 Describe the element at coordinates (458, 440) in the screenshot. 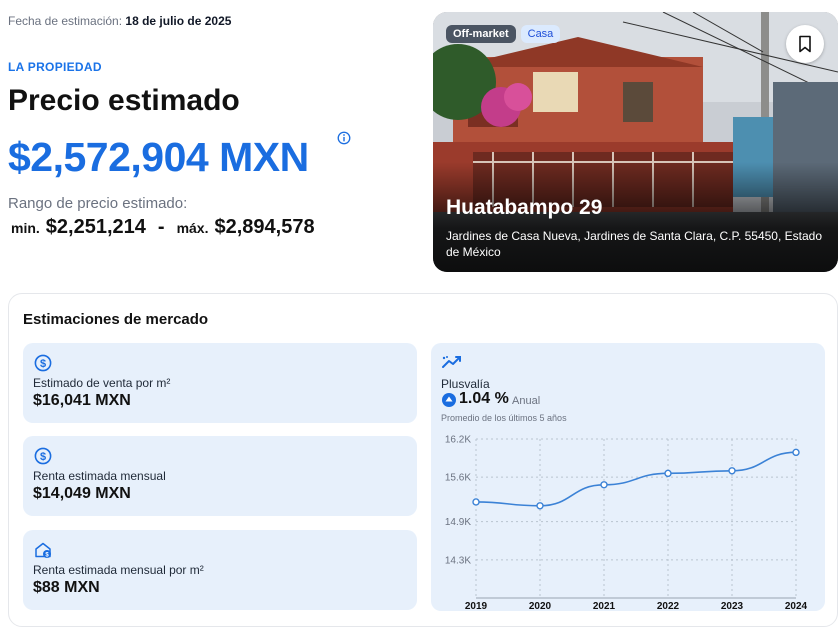

I see `y-tick-label: 16.2K` at that location.